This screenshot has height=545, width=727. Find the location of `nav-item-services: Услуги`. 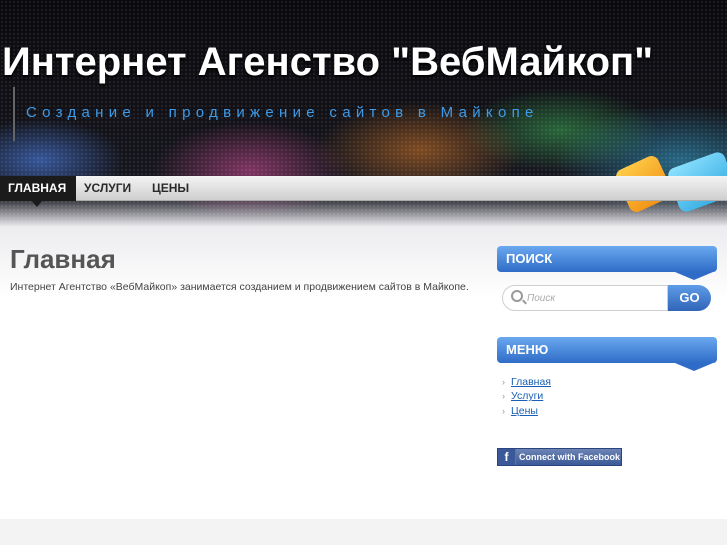

nav-item-services: Услуги is located at coordinates (107, 188).